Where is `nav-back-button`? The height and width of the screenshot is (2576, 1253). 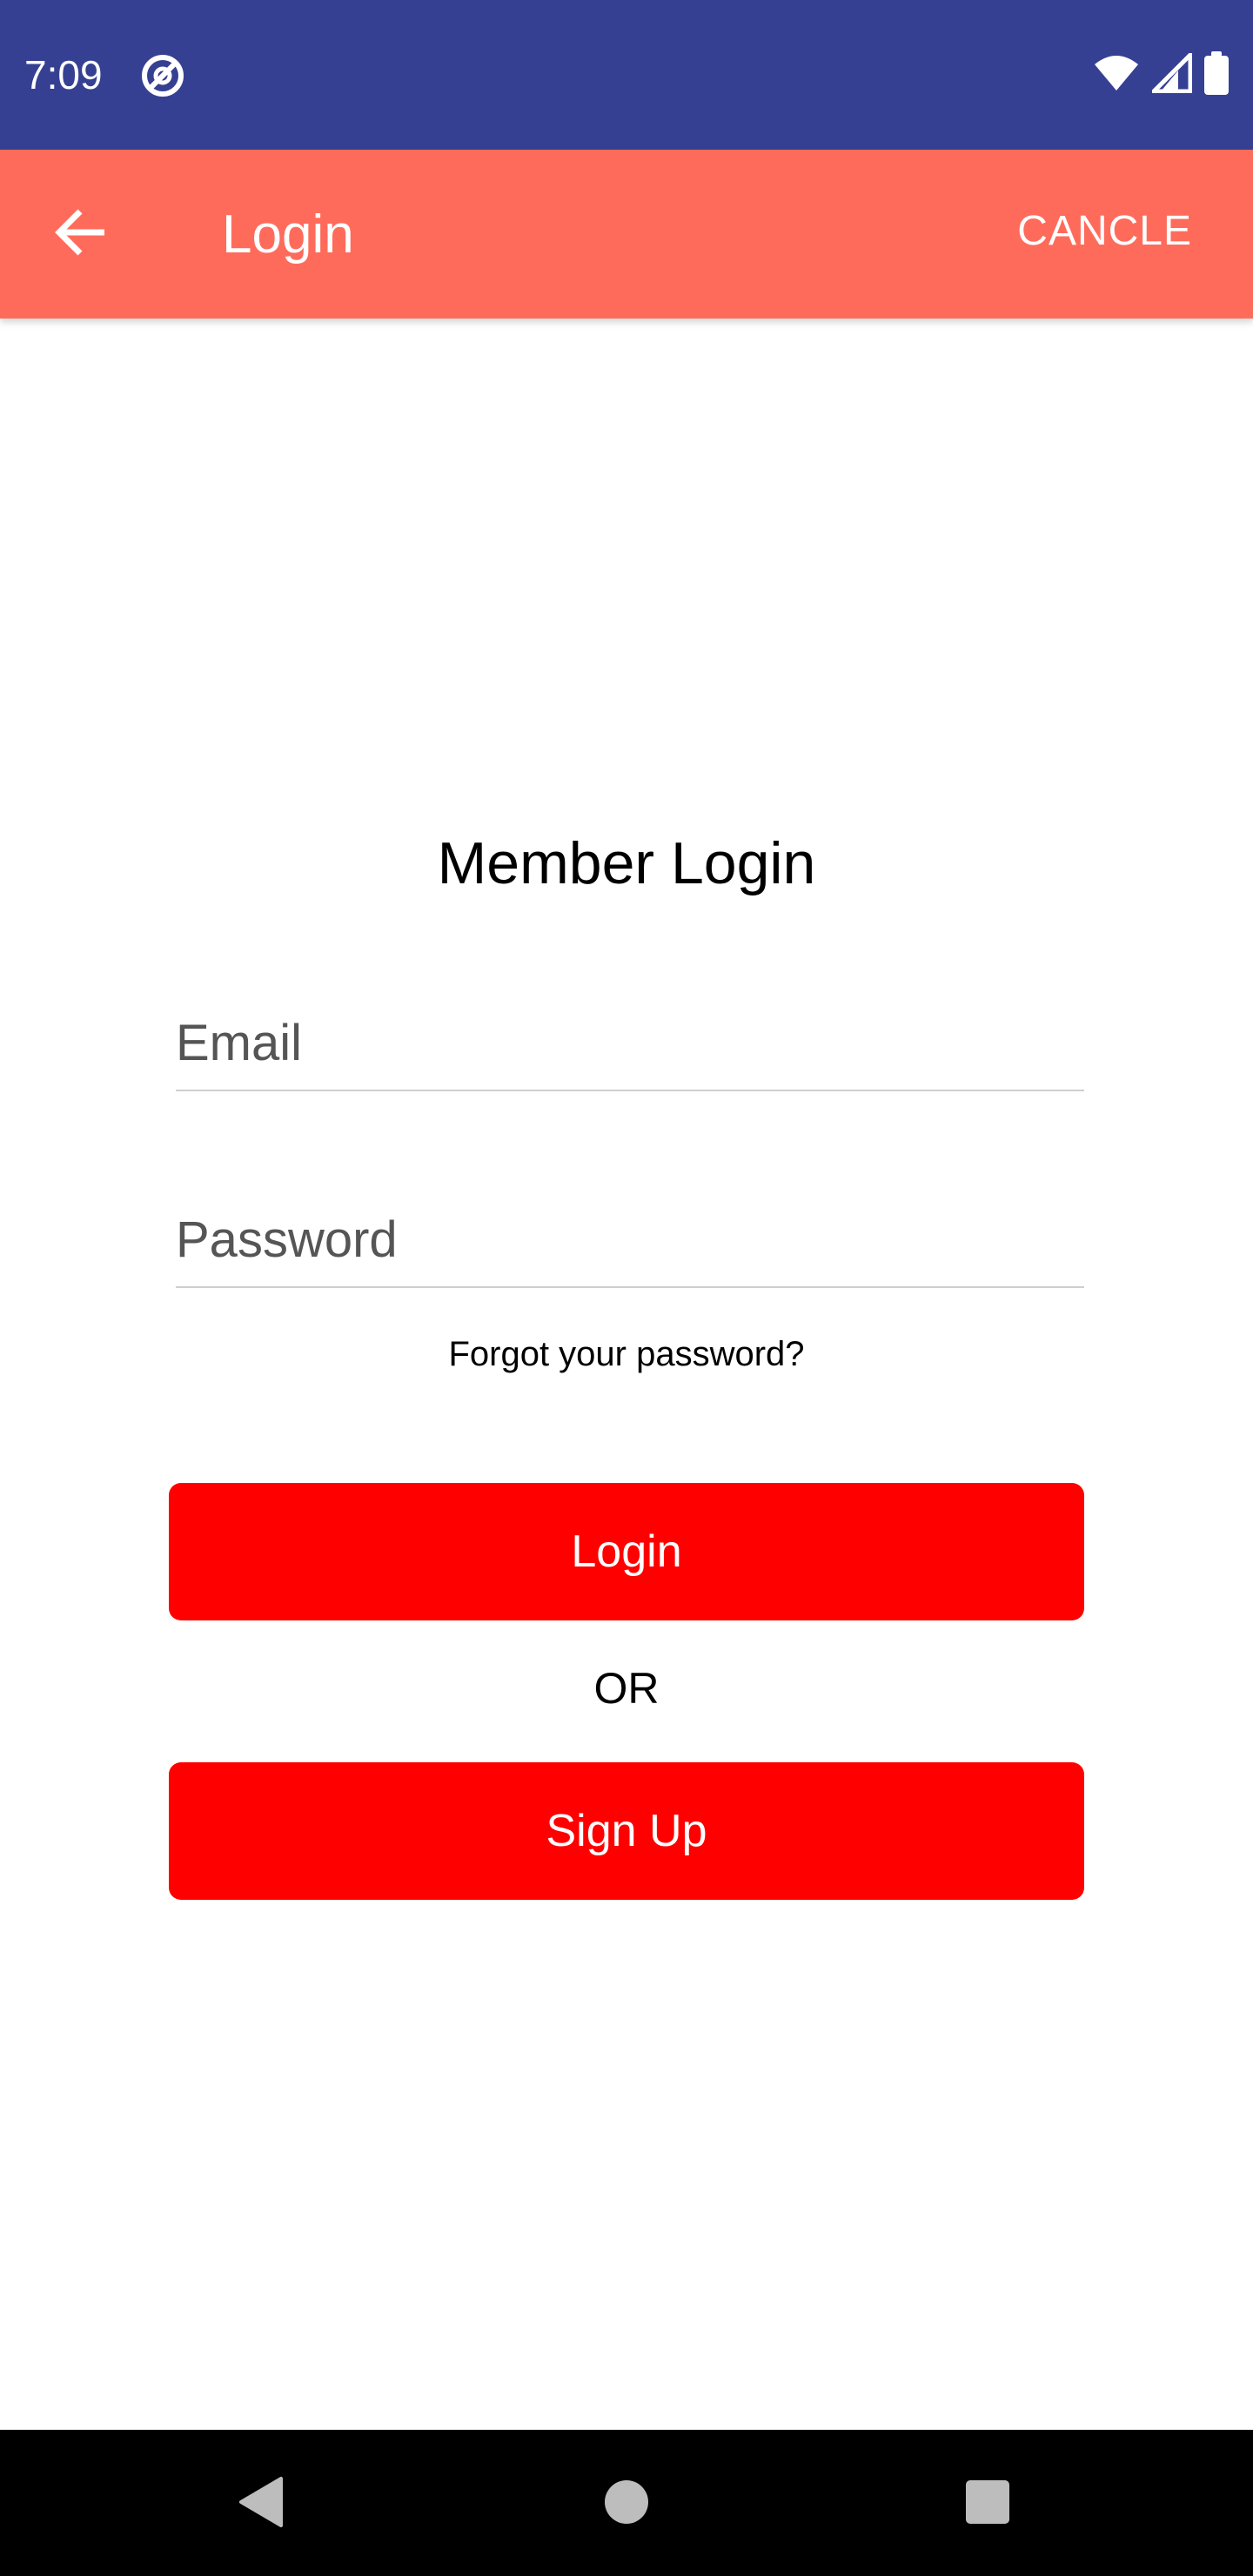
nav-back-button is located at coordinates (262, 2504).